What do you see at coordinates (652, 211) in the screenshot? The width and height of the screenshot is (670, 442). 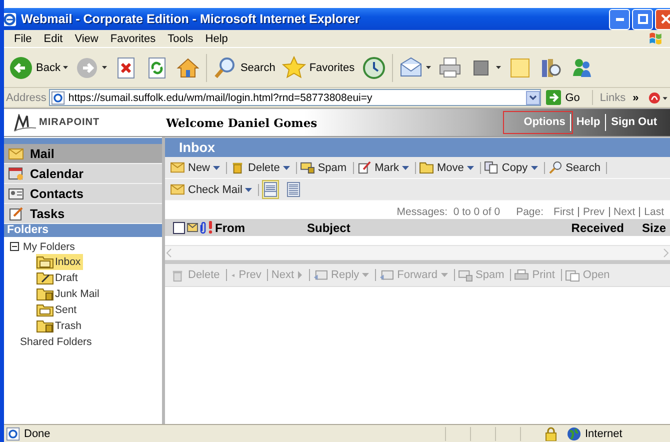 I see `page-link: Last` at bounding box center [652, 211].